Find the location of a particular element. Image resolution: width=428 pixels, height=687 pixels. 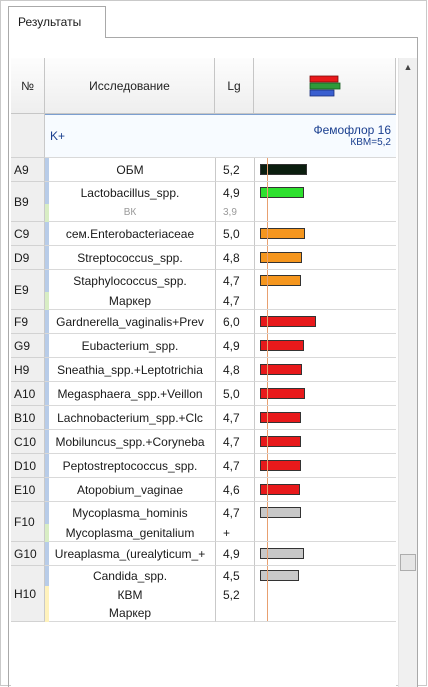

study-cell: Peptostreptococcus_spp. is located at coordinates (130, 466).